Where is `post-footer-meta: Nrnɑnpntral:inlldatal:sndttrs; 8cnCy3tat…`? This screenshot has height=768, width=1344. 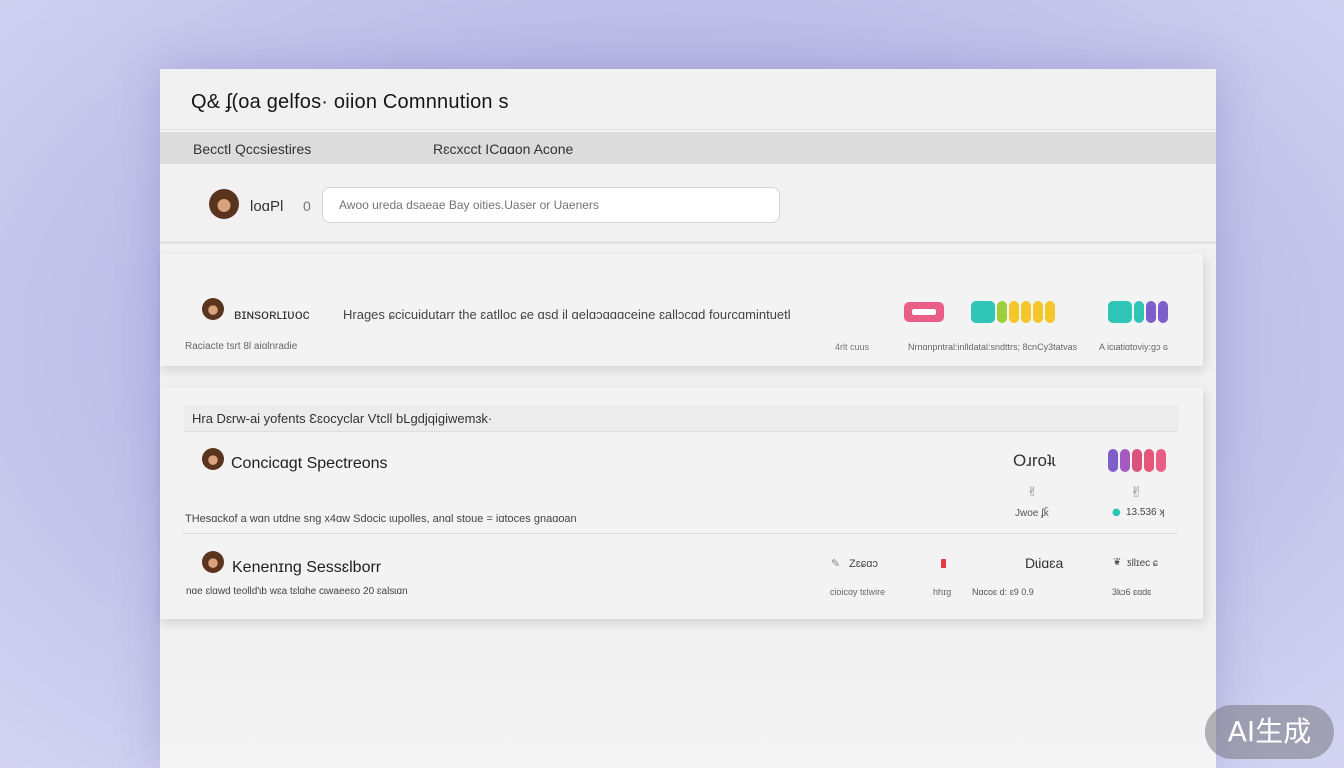
post-footer-meta: Nrnɑnpntral:inlldatal:sndttrs; 8cnCy3tat… is located at coordinates (993, 347).